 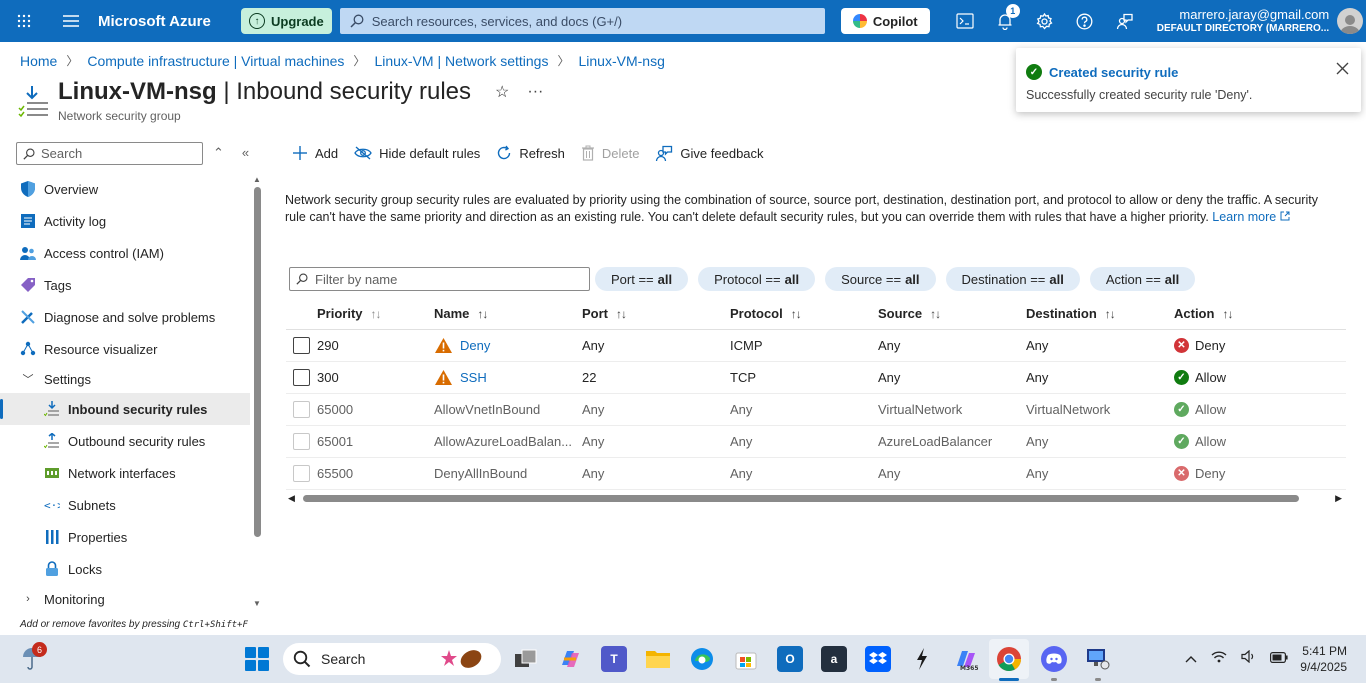 I want to click on sidebar-item-resource-visualizer: Resource visualizer, so click(x=125, y=349).